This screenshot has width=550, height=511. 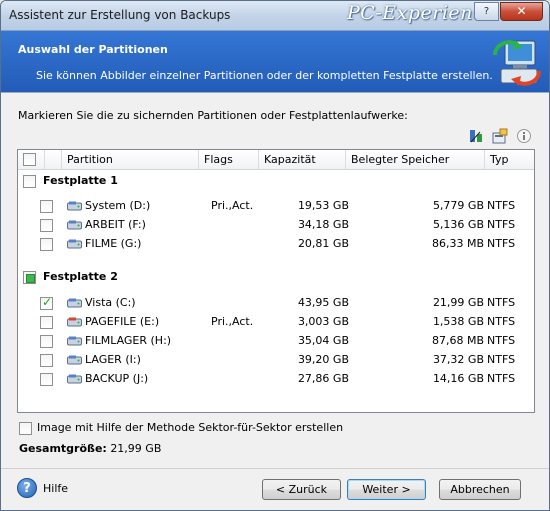 What do you see at coordinates (55, 488) in the screenshot?
I see `help-label: Hilfe` at bounding box center [55, 488].